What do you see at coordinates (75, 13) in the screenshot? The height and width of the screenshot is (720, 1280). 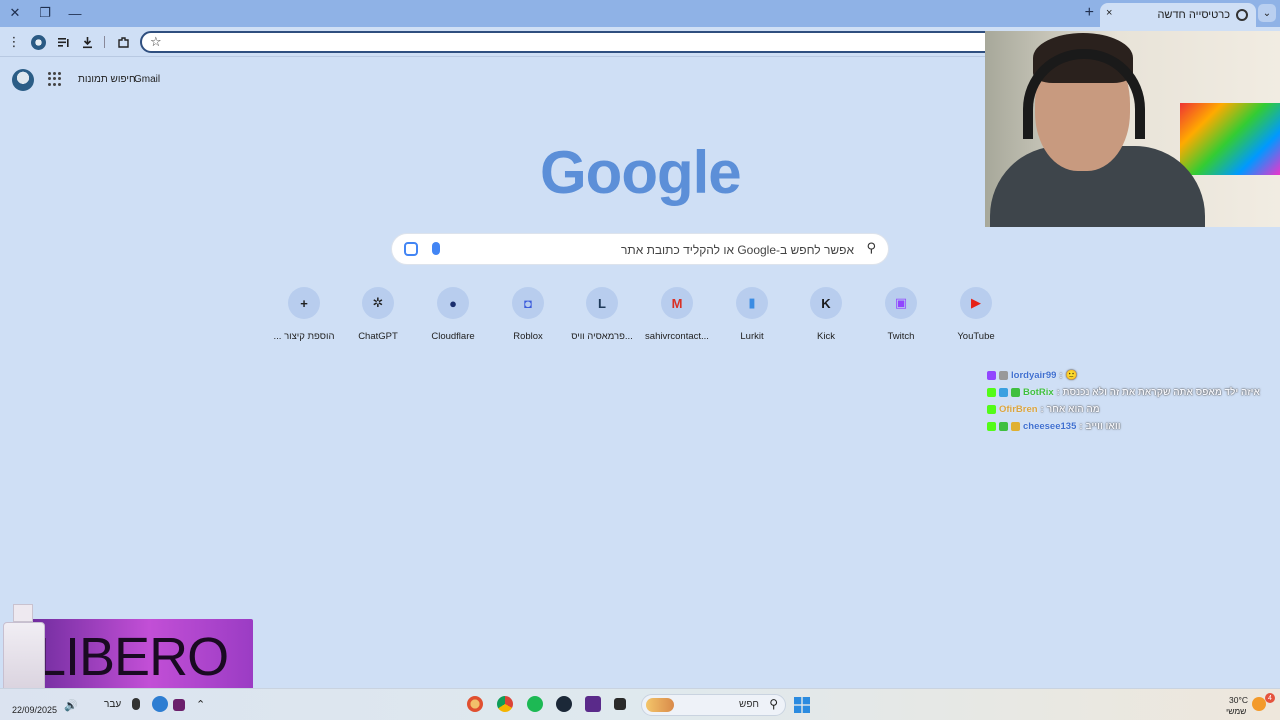 I see `window-minimize-button: —` at bounding box center [75, 13].